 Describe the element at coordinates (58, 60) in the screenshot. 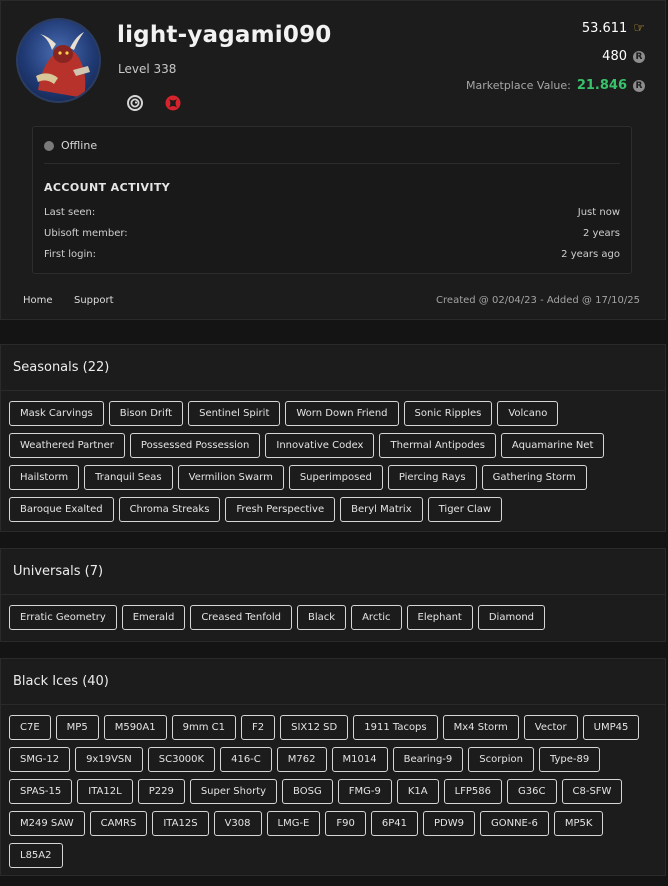

I see `avatar` at that location.